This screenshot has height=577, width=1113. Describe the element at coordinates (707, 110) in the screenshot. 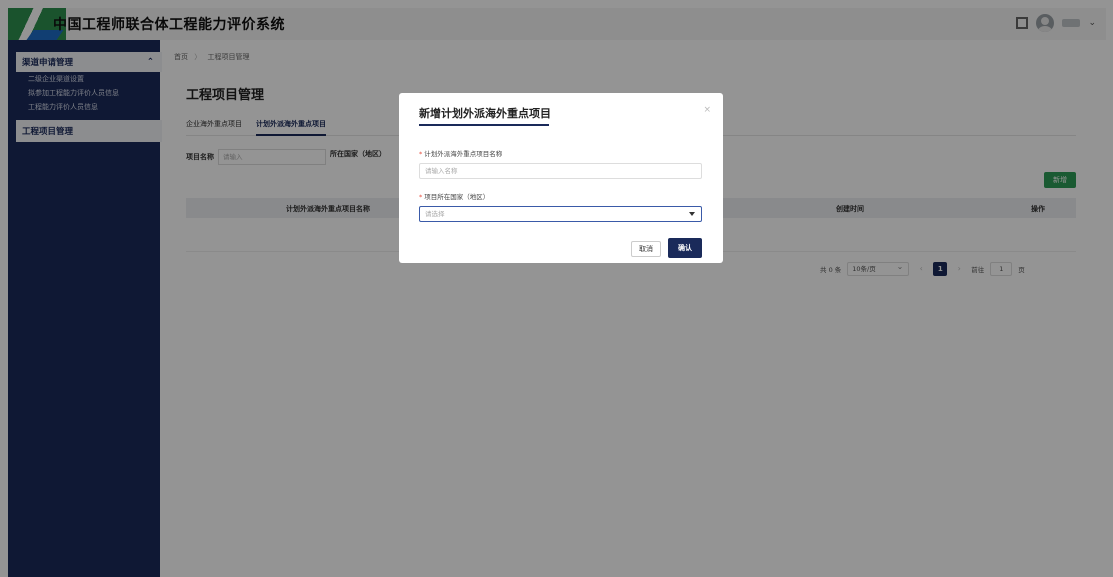

I see `close-icon: ×` at that location.